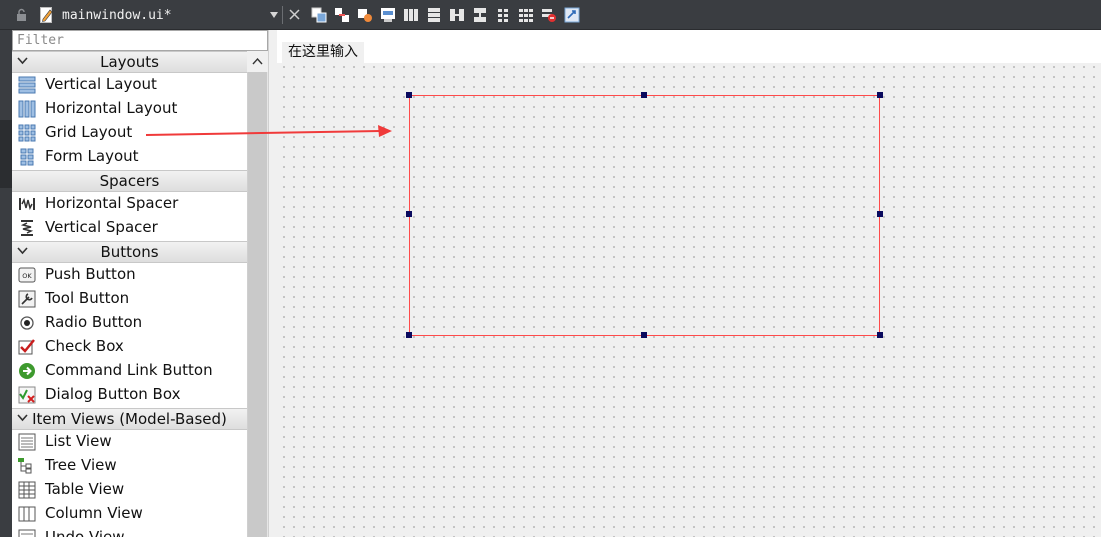  I want to click on adjust-size-icon, so click(572, 15).